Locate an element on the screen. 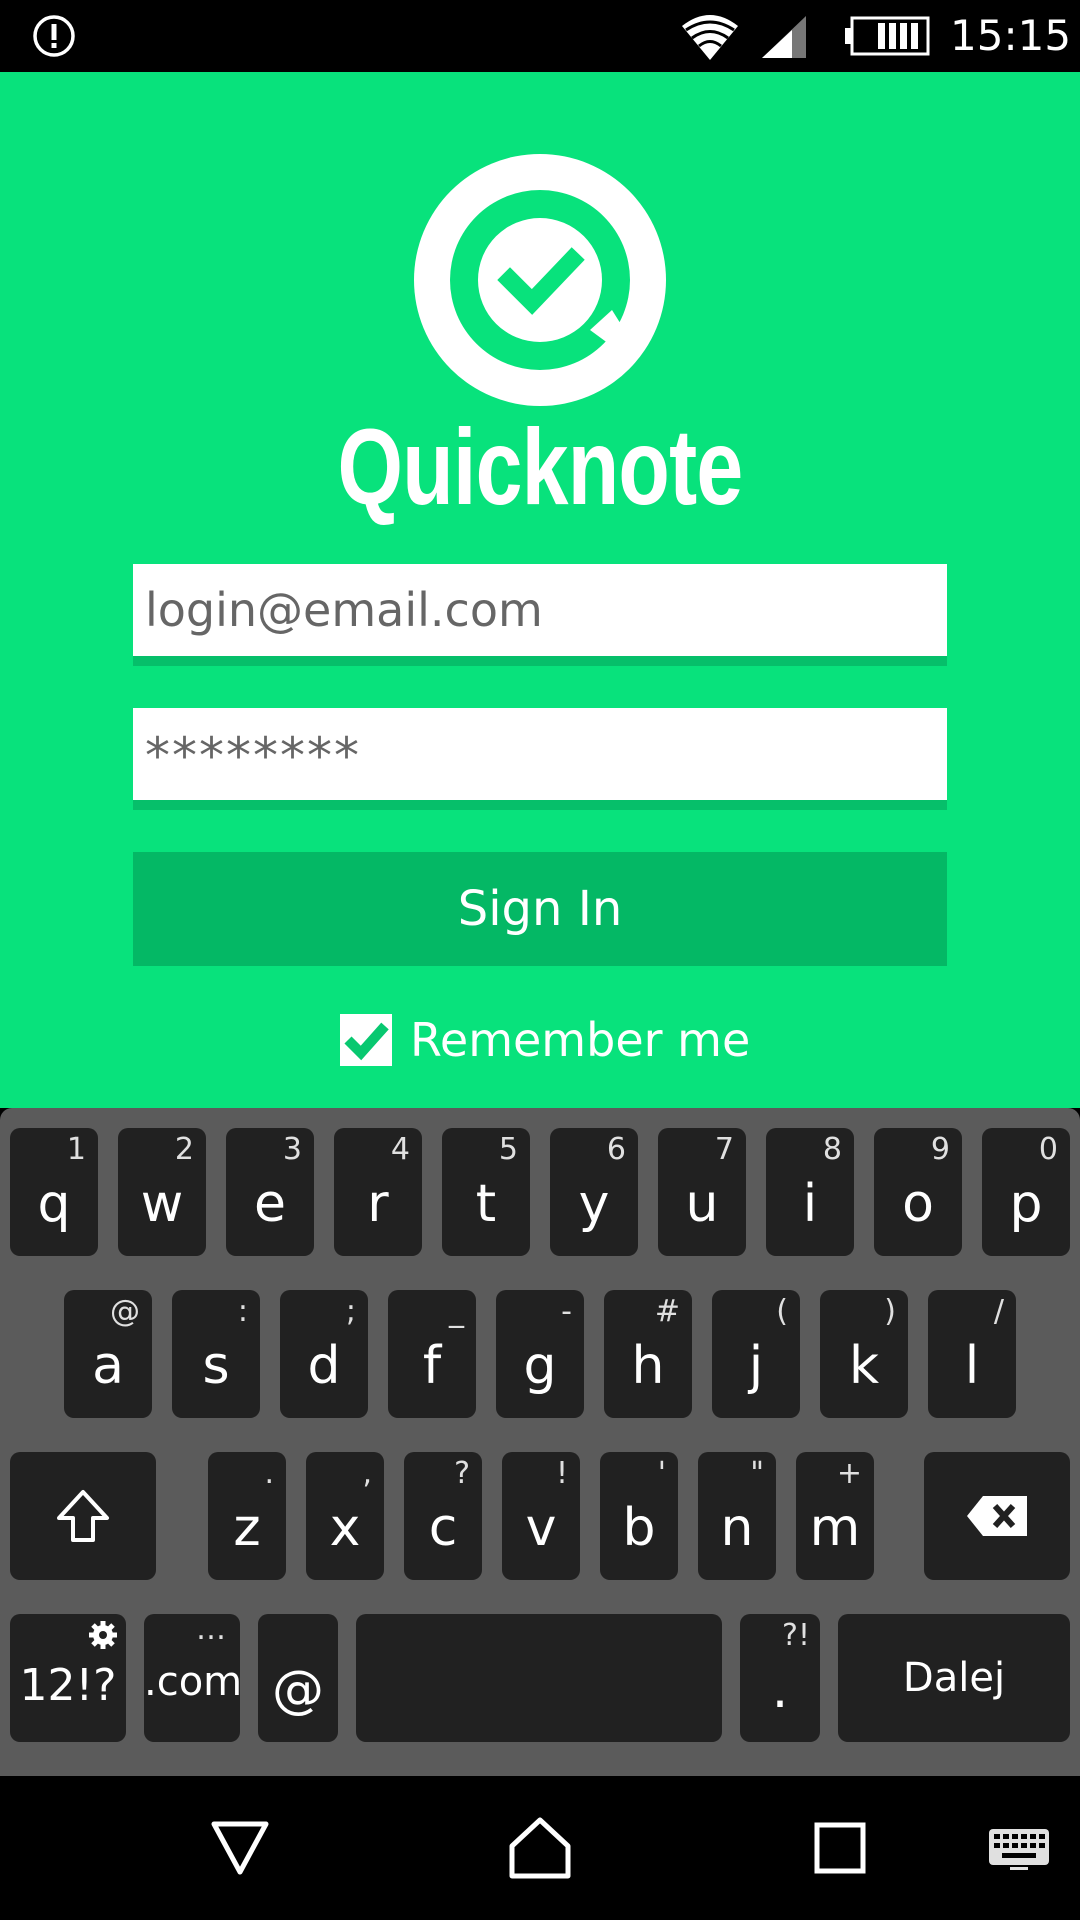 Image resolution: width=1080 pixels, height=1920 pixels. status-time: 15:15 is located at coordinates (1011, 35).